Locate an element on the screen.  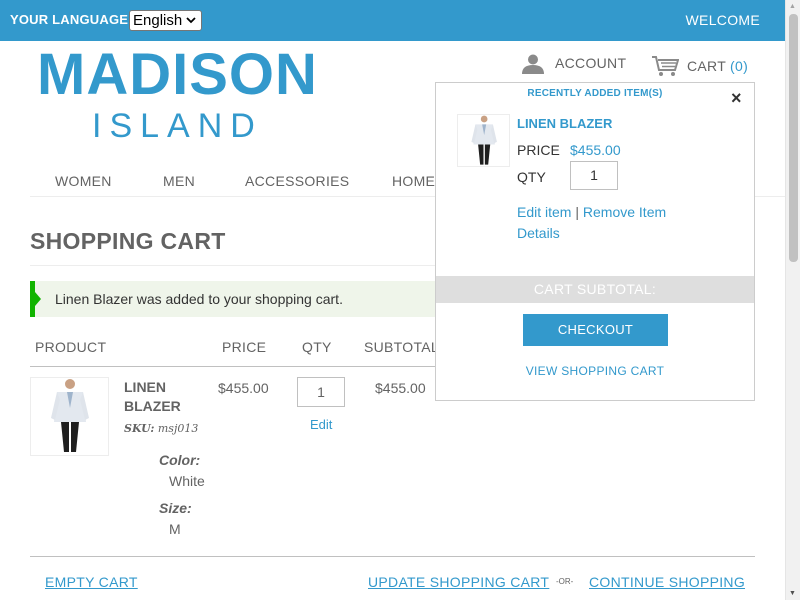
continue-shopping-button: CONTINUE SHOPPING is located at coordinates (667, 582).